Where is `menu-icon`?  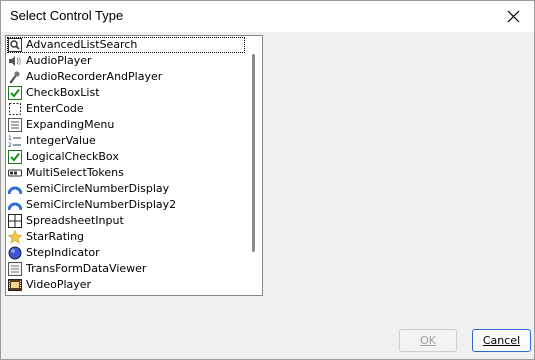 menu-icon is located at coordinates (15, 125).